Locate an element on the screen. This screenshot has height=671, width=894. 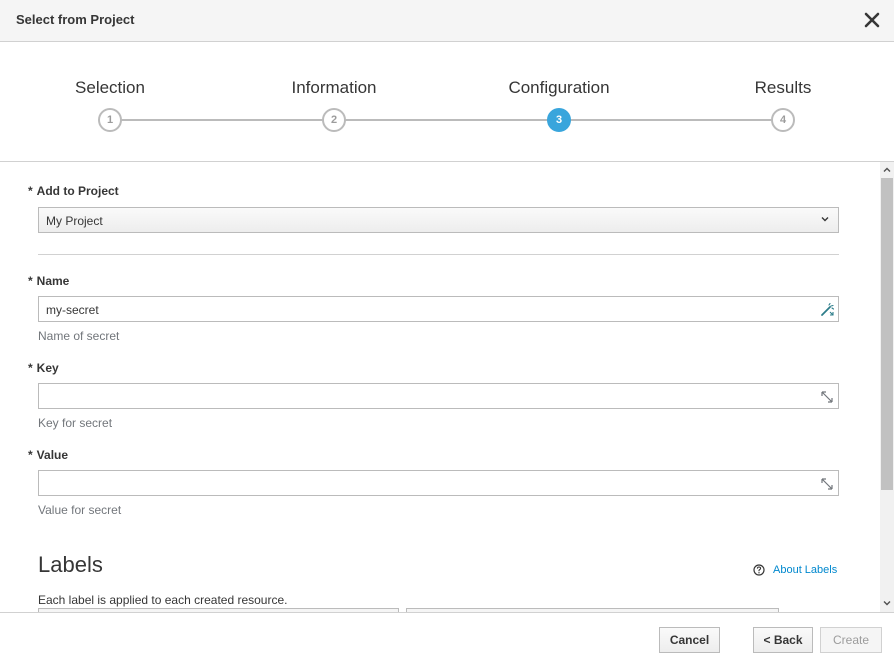
chevron-down-icon is located at coordinates (825, 219).